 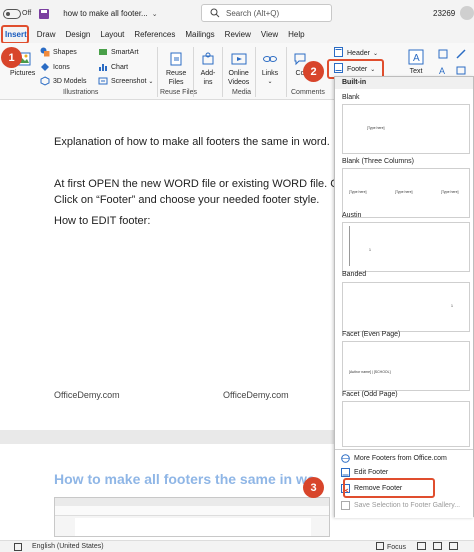 I want to click on reuse-files-icon, so click(x=176, y=59).